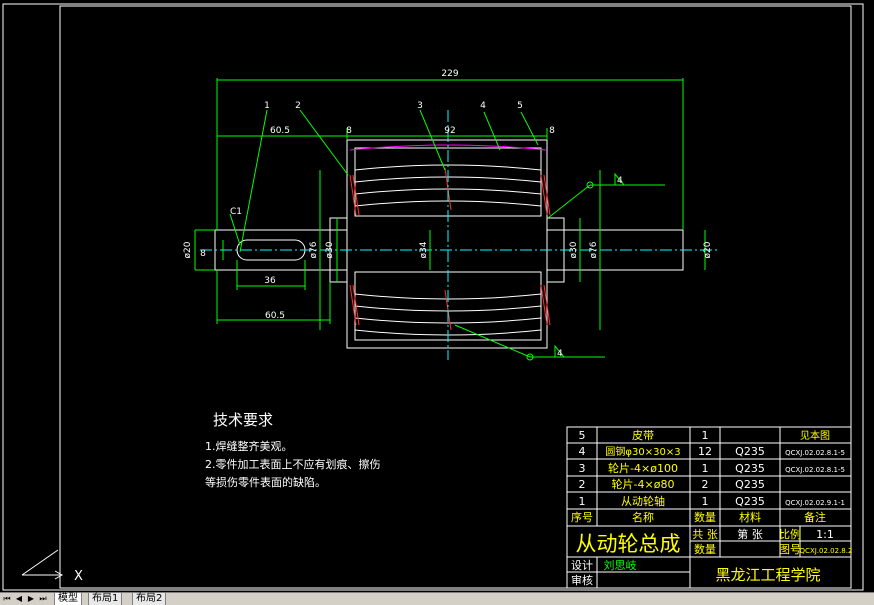 The width and height of the screenshot is (874, 605). I want to click on dim-overall: 229, so click(449, 74).